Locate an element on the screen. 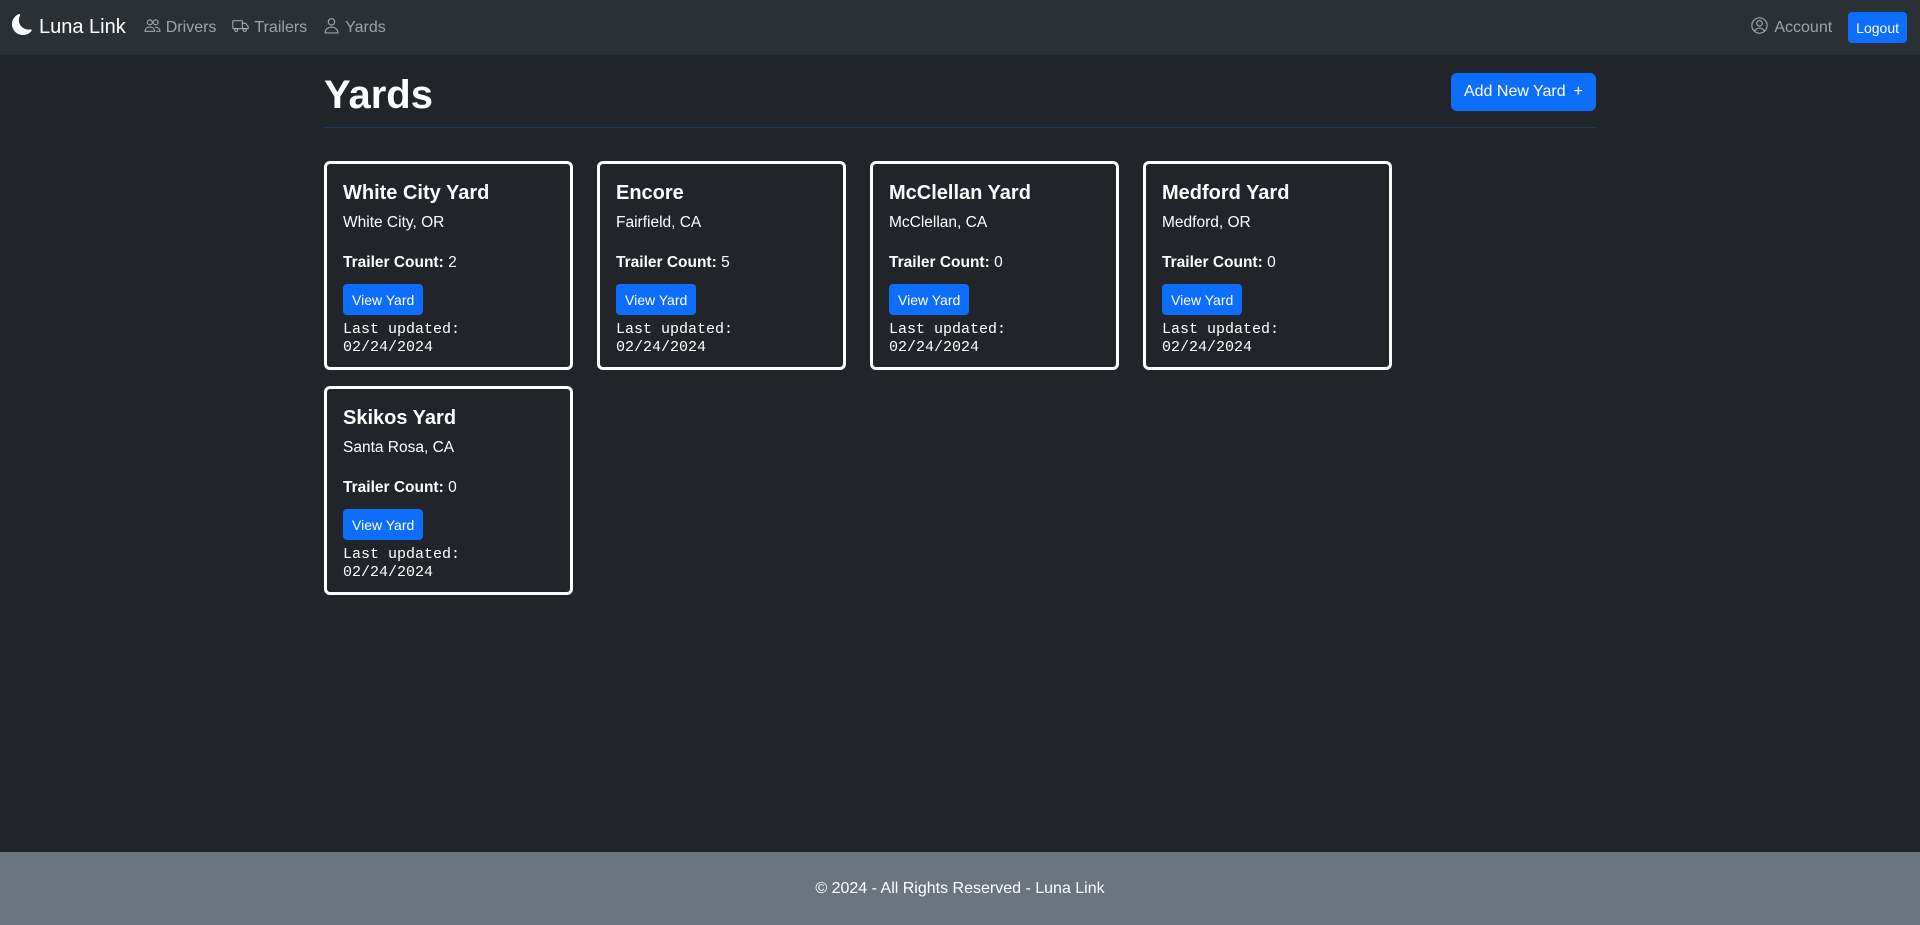 Image resolution: width=1920 pixels, height=925 pixels. add-new-yard-label: Add New Yard is located at coordinates (1514, 91).